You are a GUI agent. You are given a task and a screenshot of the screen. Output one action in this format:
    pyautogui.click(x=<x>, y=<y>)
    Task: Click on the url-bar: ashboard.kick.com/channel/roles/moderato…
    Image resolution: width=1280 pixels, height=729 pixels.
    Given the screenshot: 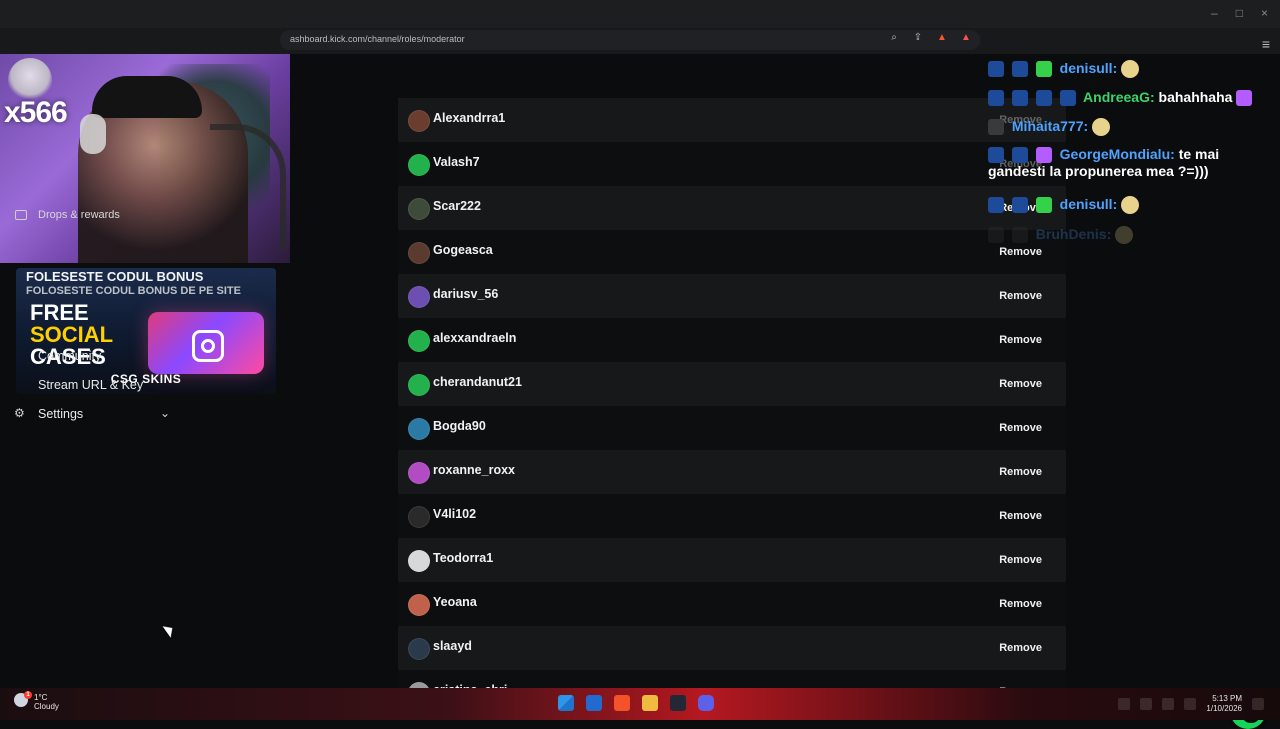 What is the action you would take?
    pyautogui.click(x=630, y=40)
    